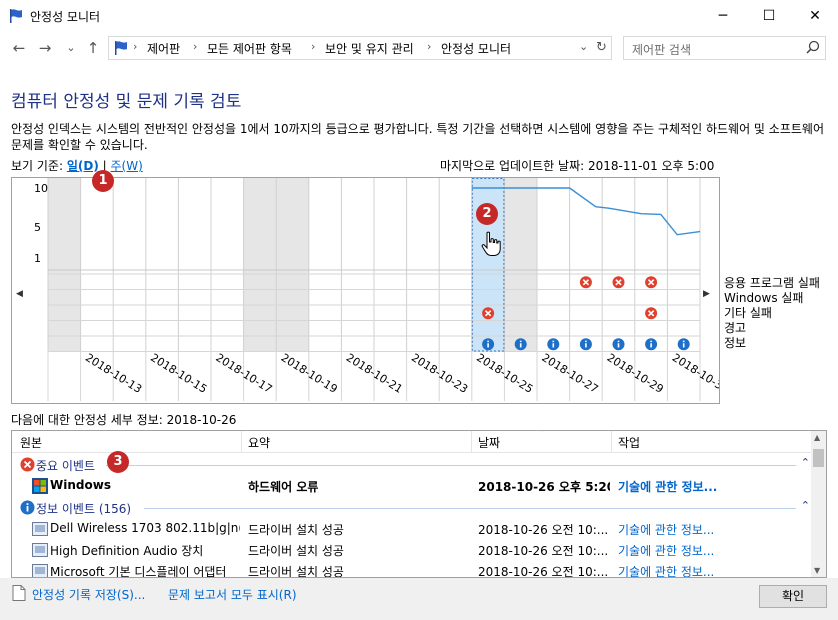 This screenshot has width=838, height=620. What do you see at coordinates (813, 47) in the screenshot?
I see `search-icon` at bounding box center [813, 47].